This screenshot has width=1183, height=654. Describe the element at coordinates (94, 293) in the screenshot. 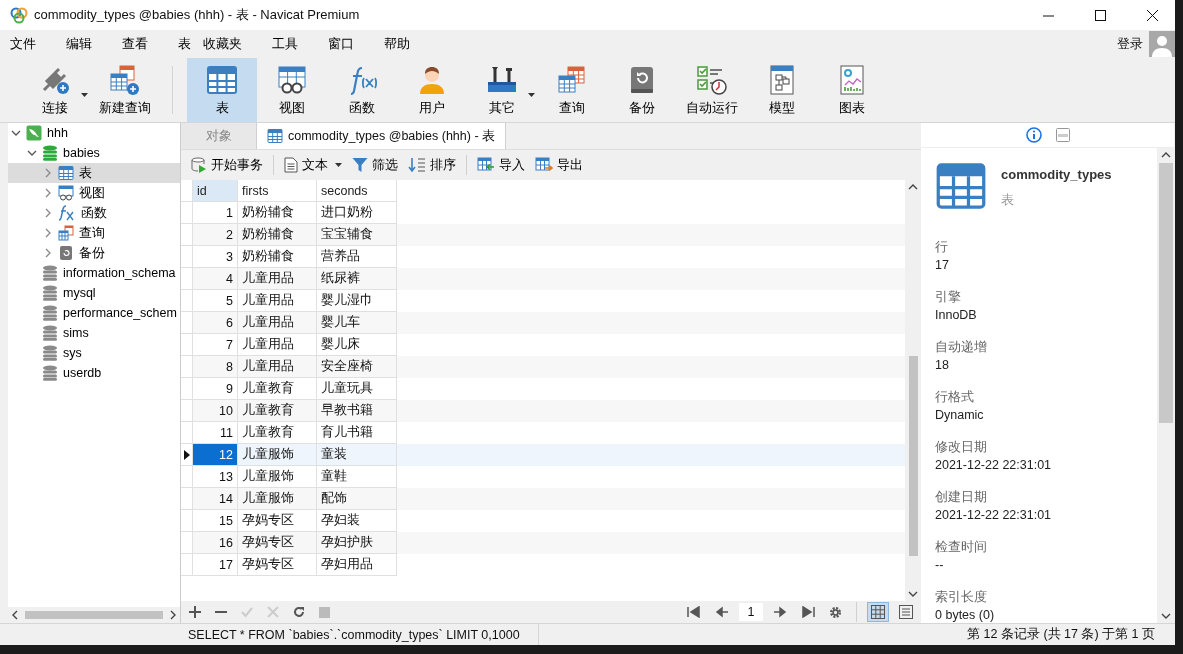

I see `tree-item: mysql` at that location.